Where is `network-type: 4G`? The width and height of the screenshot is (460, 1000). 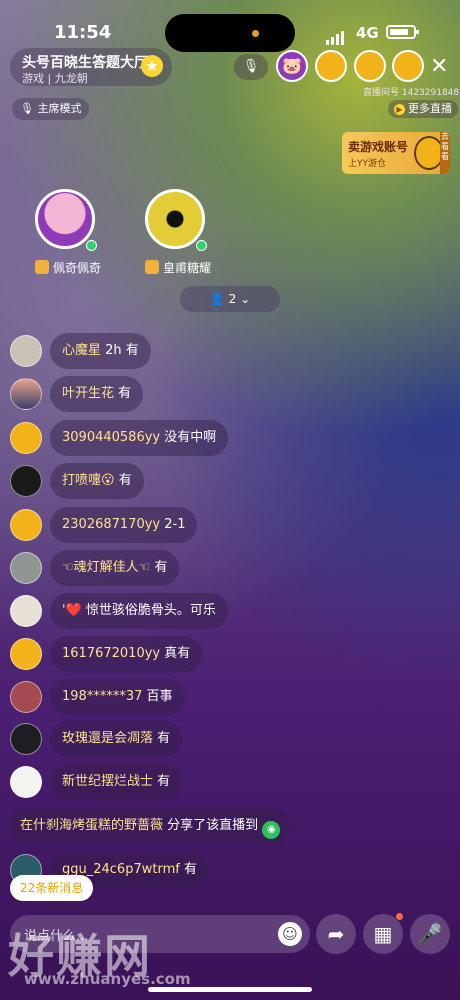
network-type: 4G is located at coordinates (367, 33).